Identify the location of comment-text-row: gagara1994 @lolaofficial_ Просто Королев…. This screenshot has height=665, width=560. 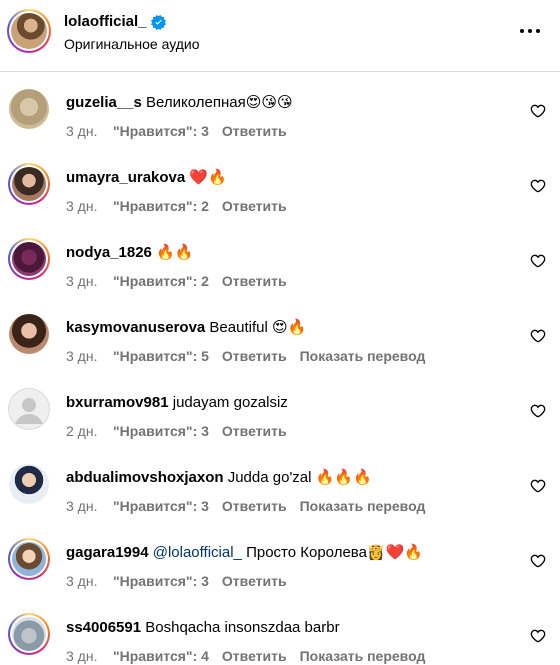
(244, 553).